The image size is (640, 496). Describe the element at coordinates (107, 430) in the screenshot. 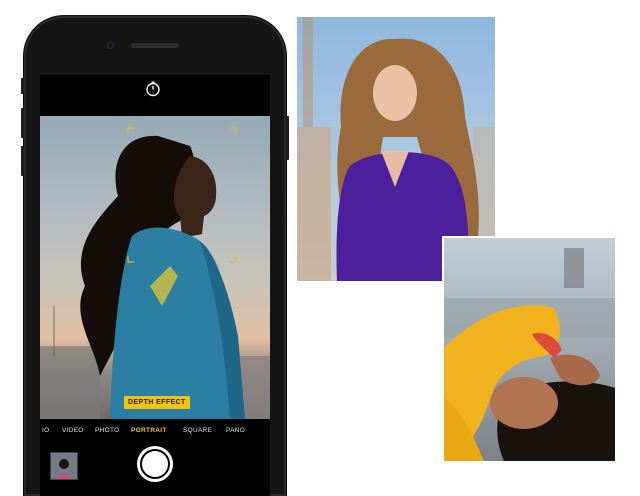

I see `mode-photo: PHOTO` at that location.